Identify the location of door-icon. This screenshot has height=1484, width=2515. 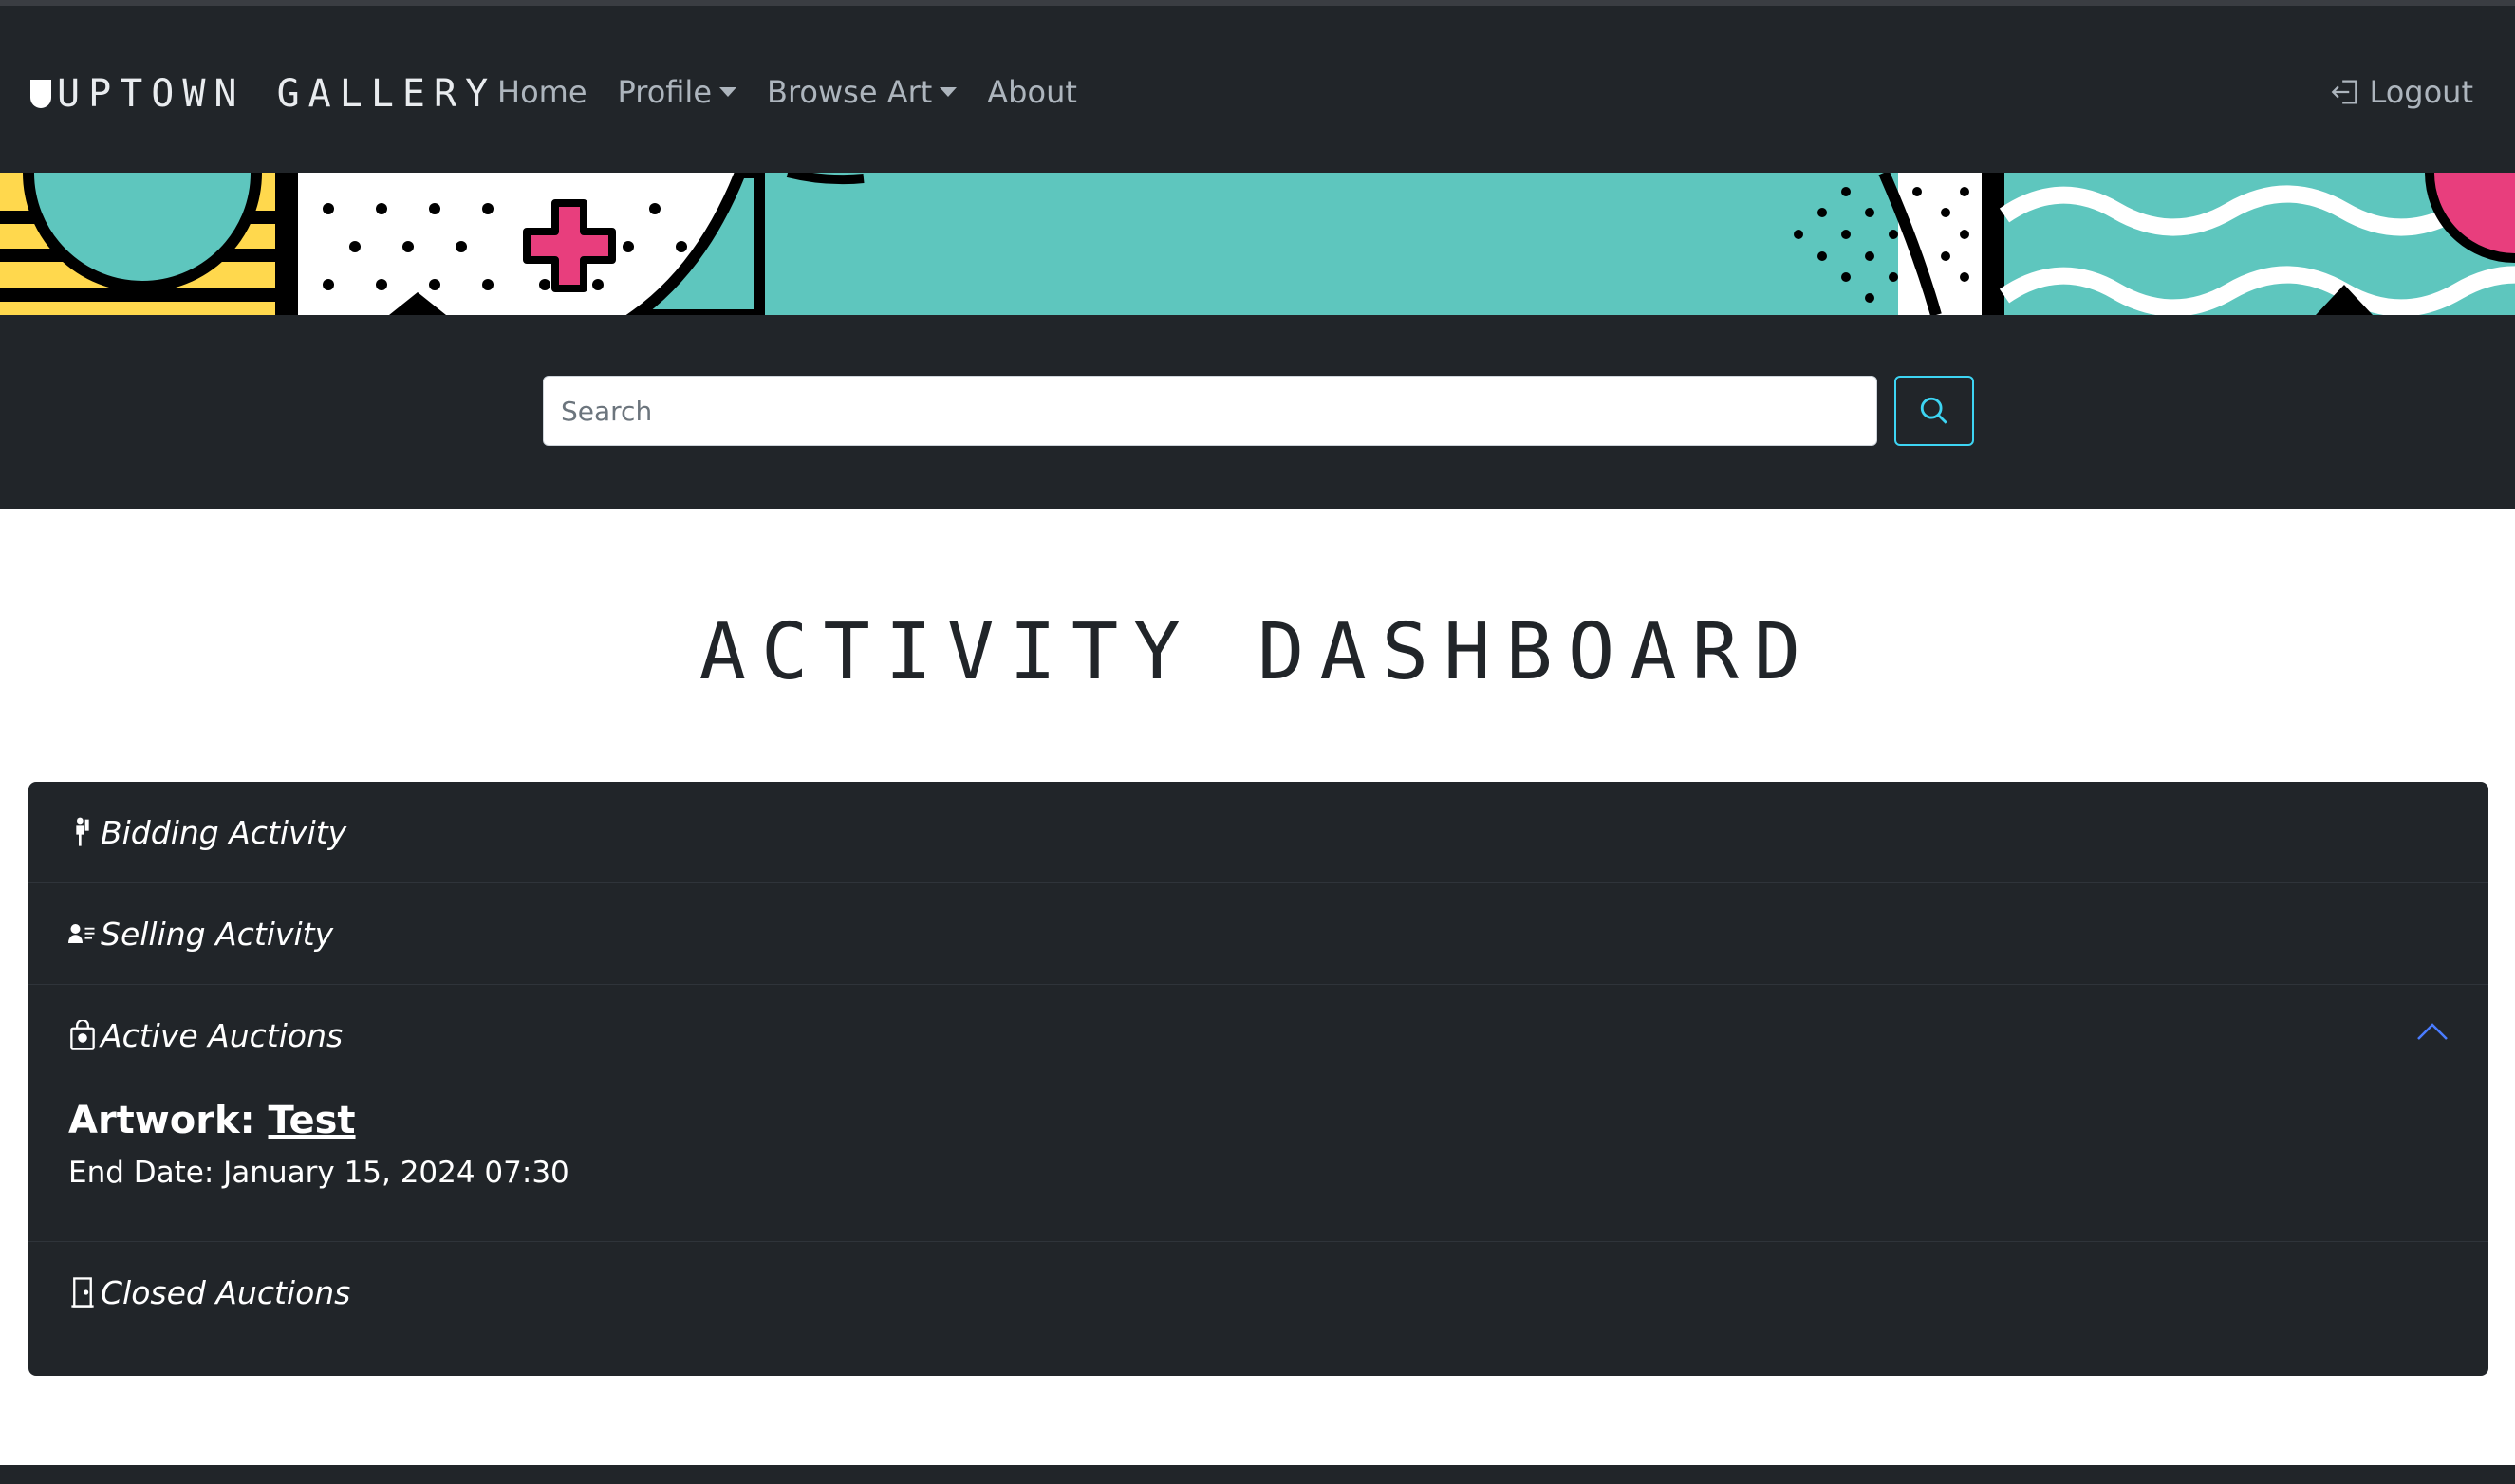
(82, 1292).